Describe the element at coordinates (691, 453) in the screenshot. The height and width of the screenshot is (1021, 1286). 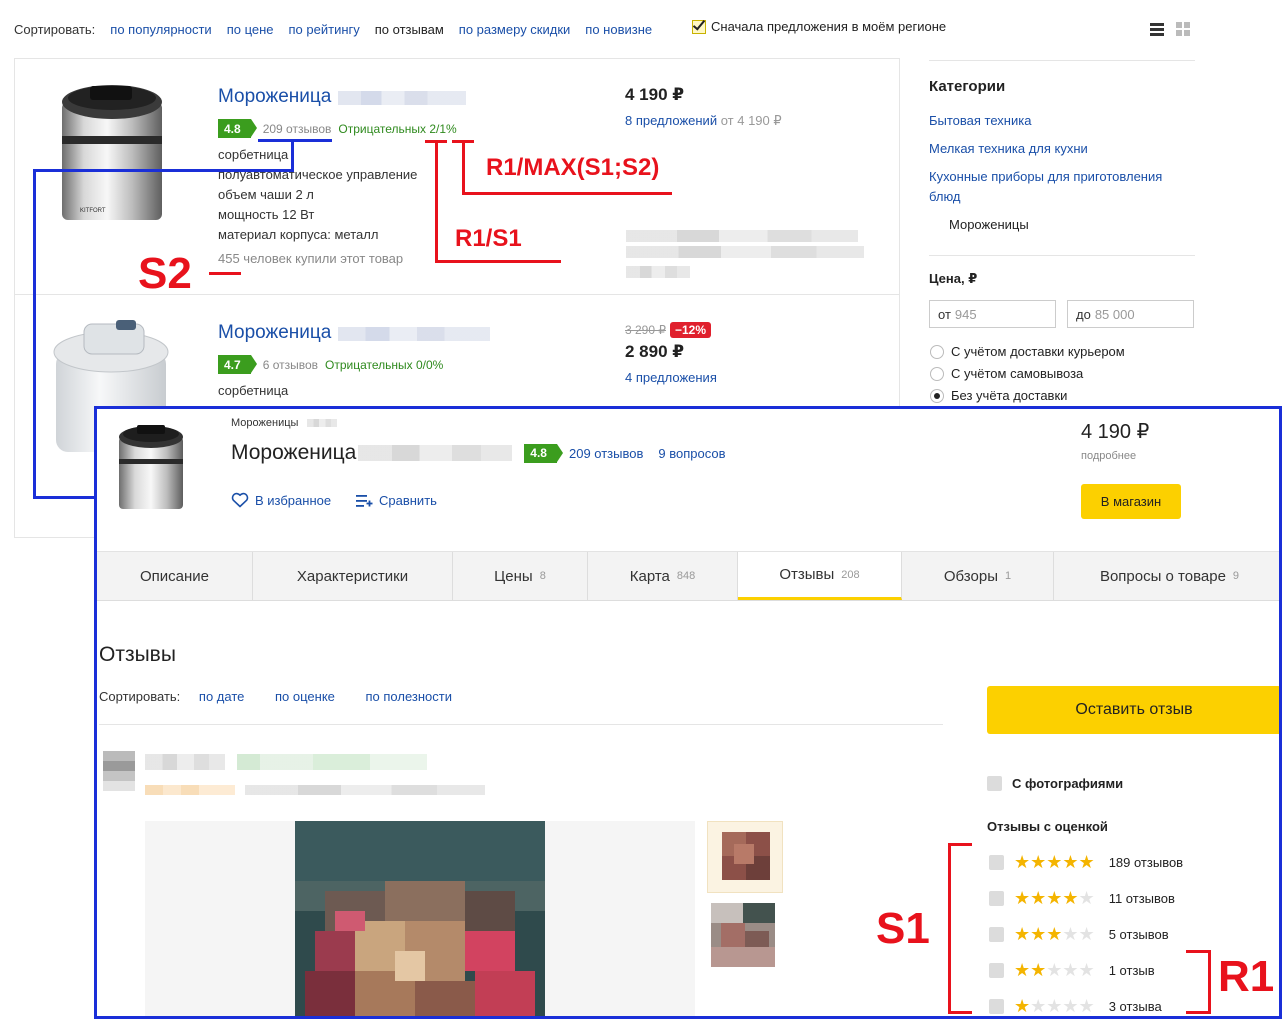
I see `card-questions-link: 9 вопросов` at that location.